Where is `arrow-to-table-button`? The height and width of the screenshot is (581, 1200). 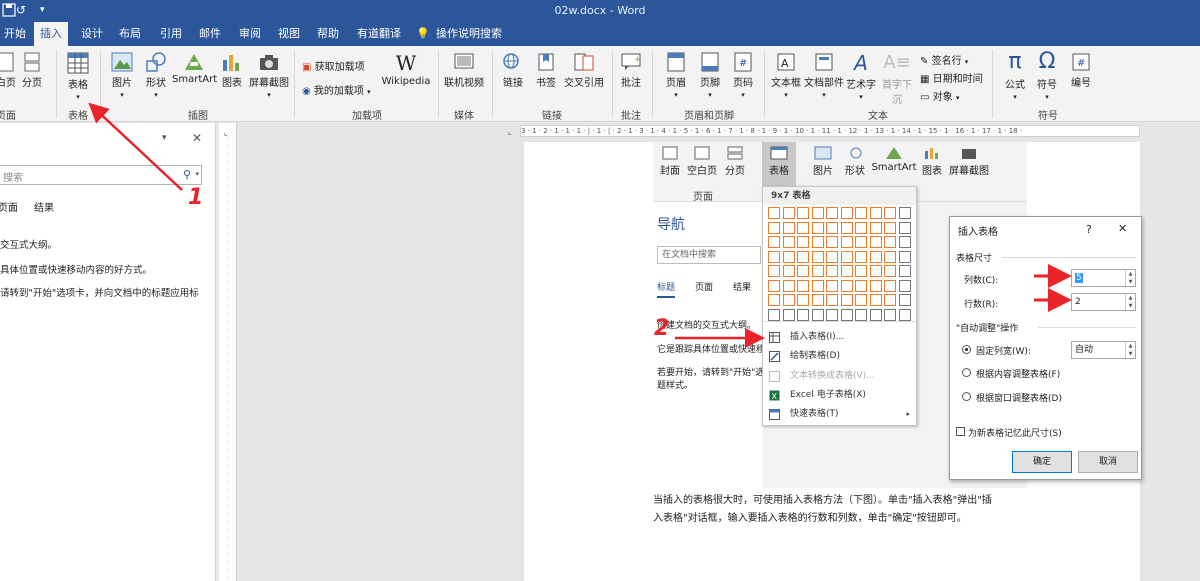 arrow-to-table-button is located at coordinates (135, 146).